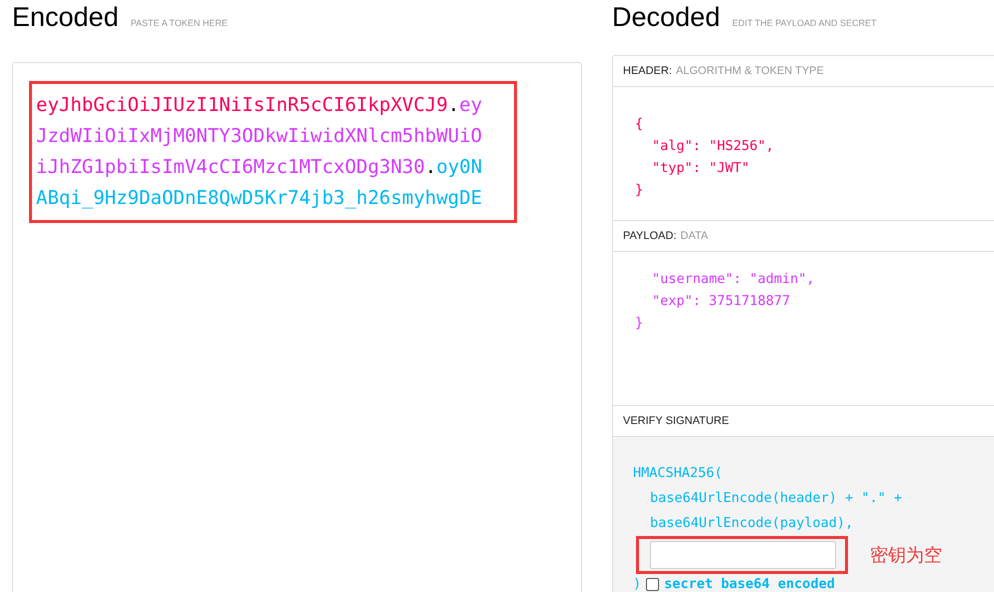 The image size is (994, 592). Describe the element at coordinates (776, 498) in the screenshot. I see `code-line: base64UrlEncode(header) + "." +` at that location.